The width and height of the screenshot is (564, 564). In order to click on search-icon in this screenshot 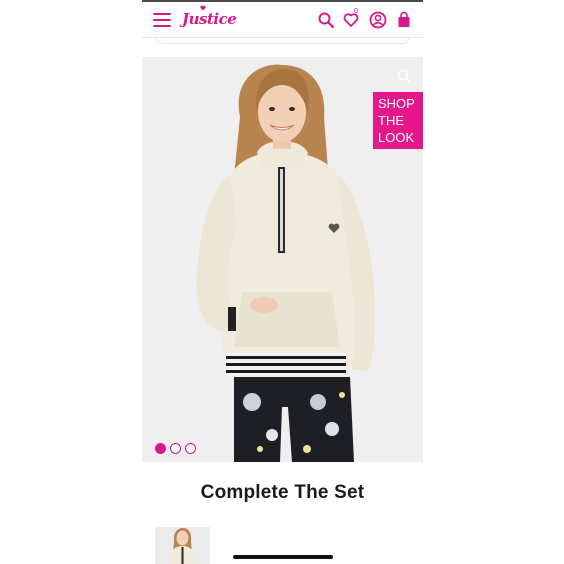, I will do `click(326, 20)`.